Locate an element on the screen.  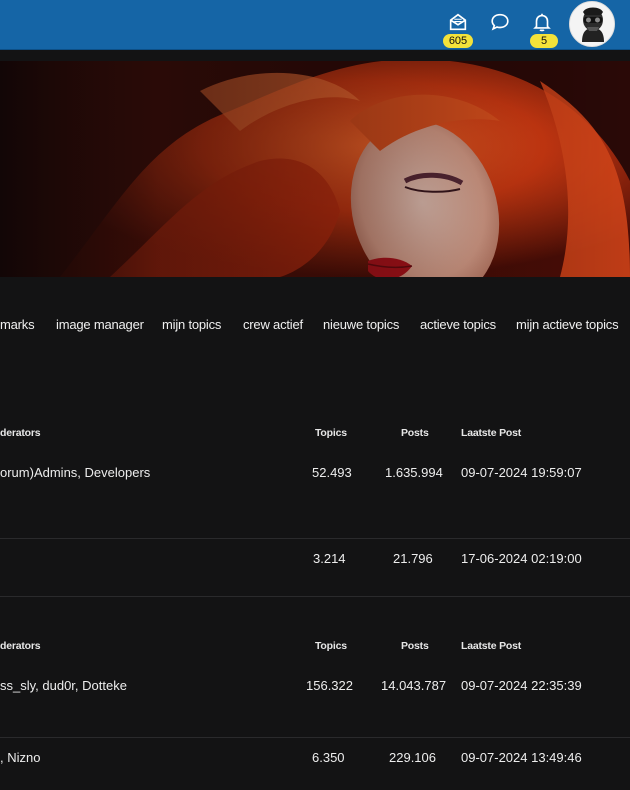
nav-item-bookmarks: marks is located at coordinates (17, 324).